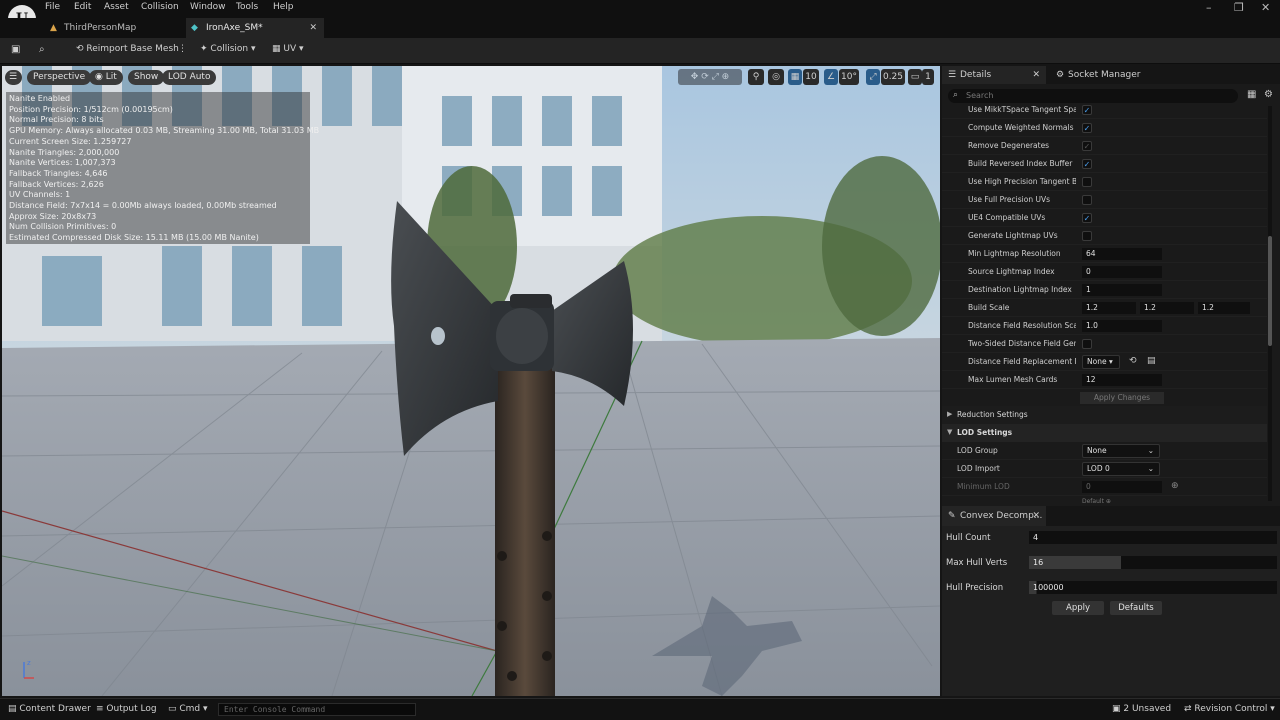 Image resolution: width=1280 pixels, height=720 pixels. I want to click on build-scale-y: 1.2, so click(1167, 308).